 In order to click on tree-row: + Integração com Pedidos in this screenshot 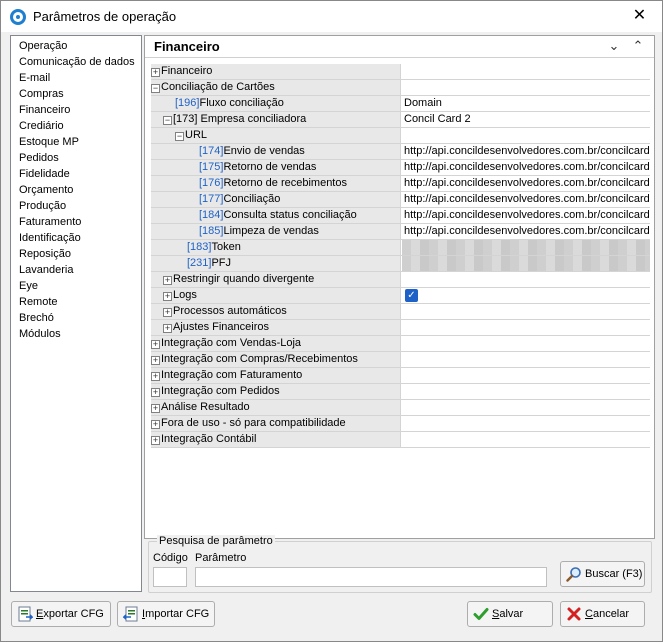, I will do `click(400, 392)`.